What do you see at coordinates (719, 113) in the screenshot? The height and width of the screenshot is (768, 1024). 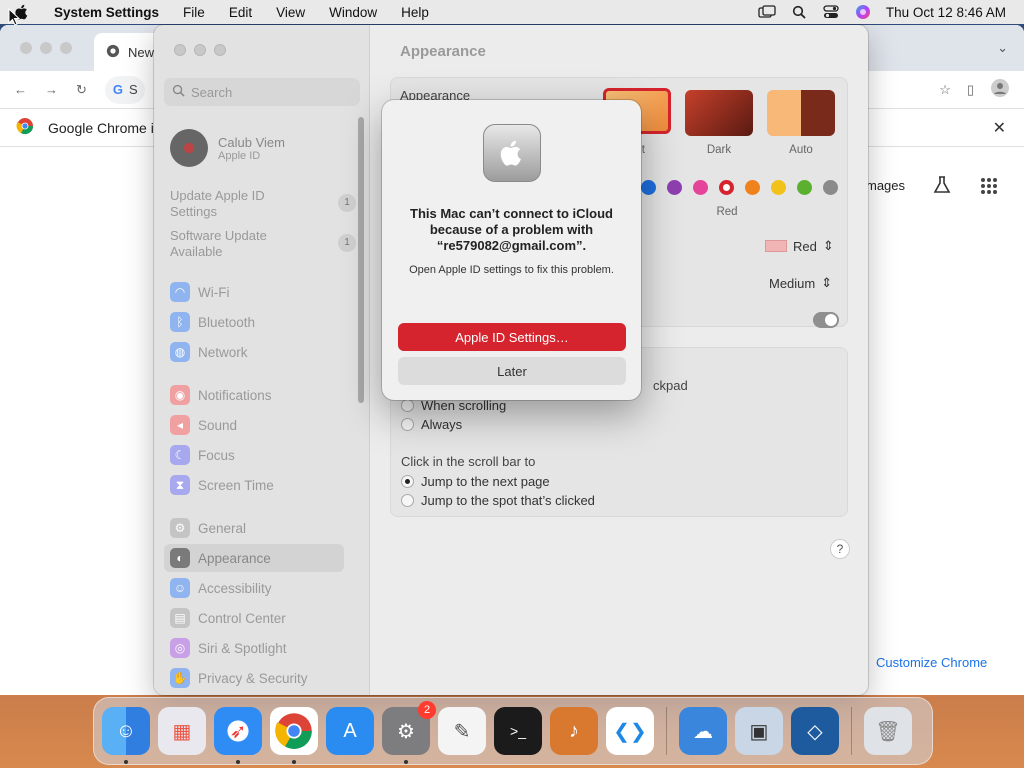 I see `appearance-dark-thumbnail` at bounding box center [719, 113].